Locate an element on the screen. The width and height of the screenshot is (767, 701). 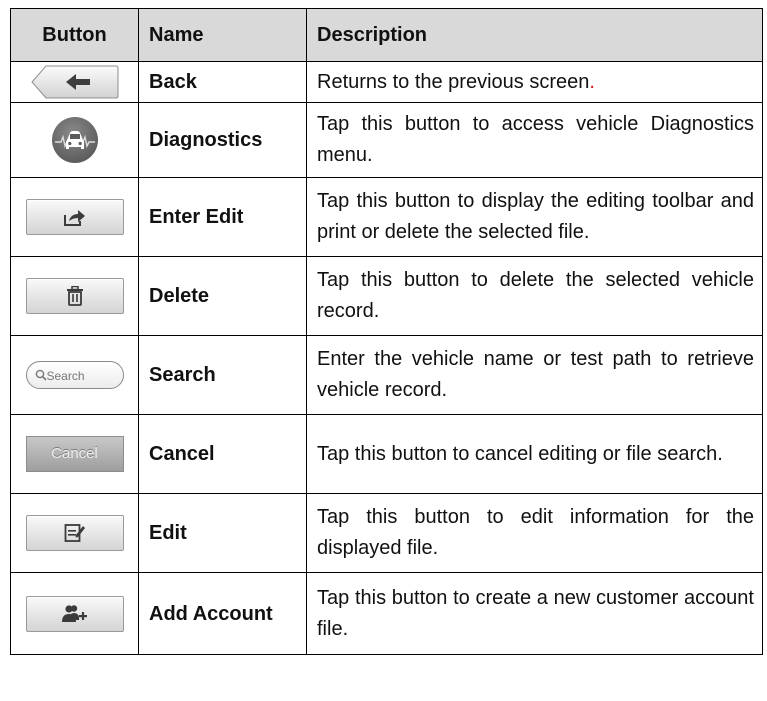
table-row: Back Returns to the previous screen. is located at coordinates (386, 82).